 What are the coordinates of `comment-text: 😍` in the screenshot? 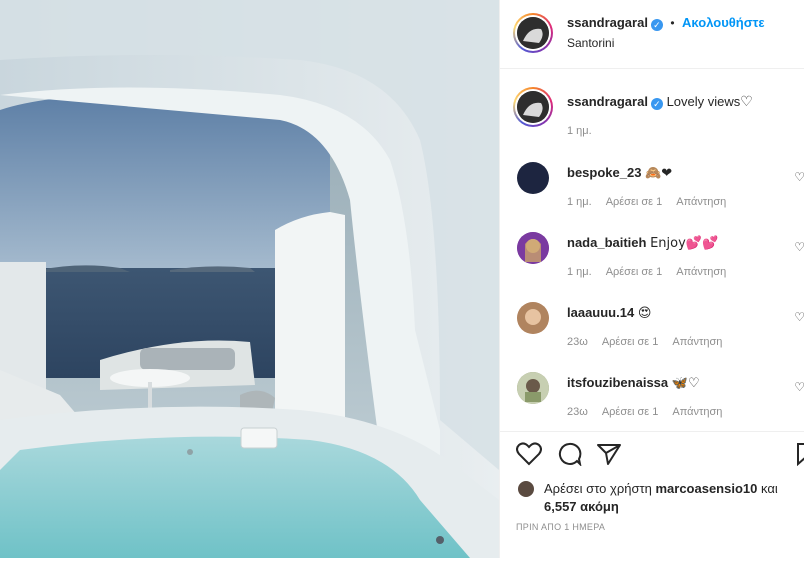 It's located at (644, 313).